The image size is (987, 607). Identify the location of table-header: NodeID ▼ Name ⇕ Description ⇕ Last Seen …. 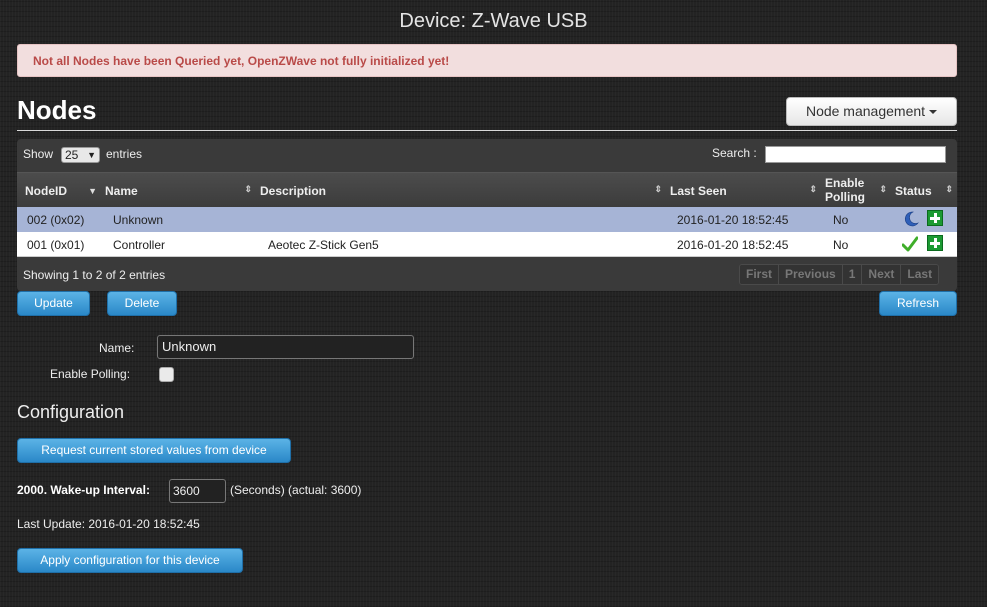
(487, 189).